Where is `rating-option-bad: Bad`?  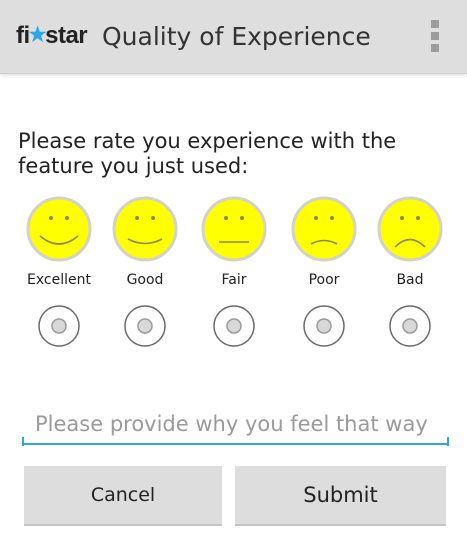 rating-option-bad: Bad is located at coordinates (410, 276).